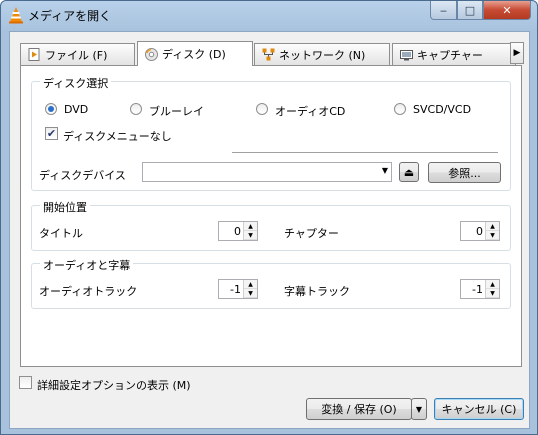  I want to click on maximize-button: □, so click(470, 10).